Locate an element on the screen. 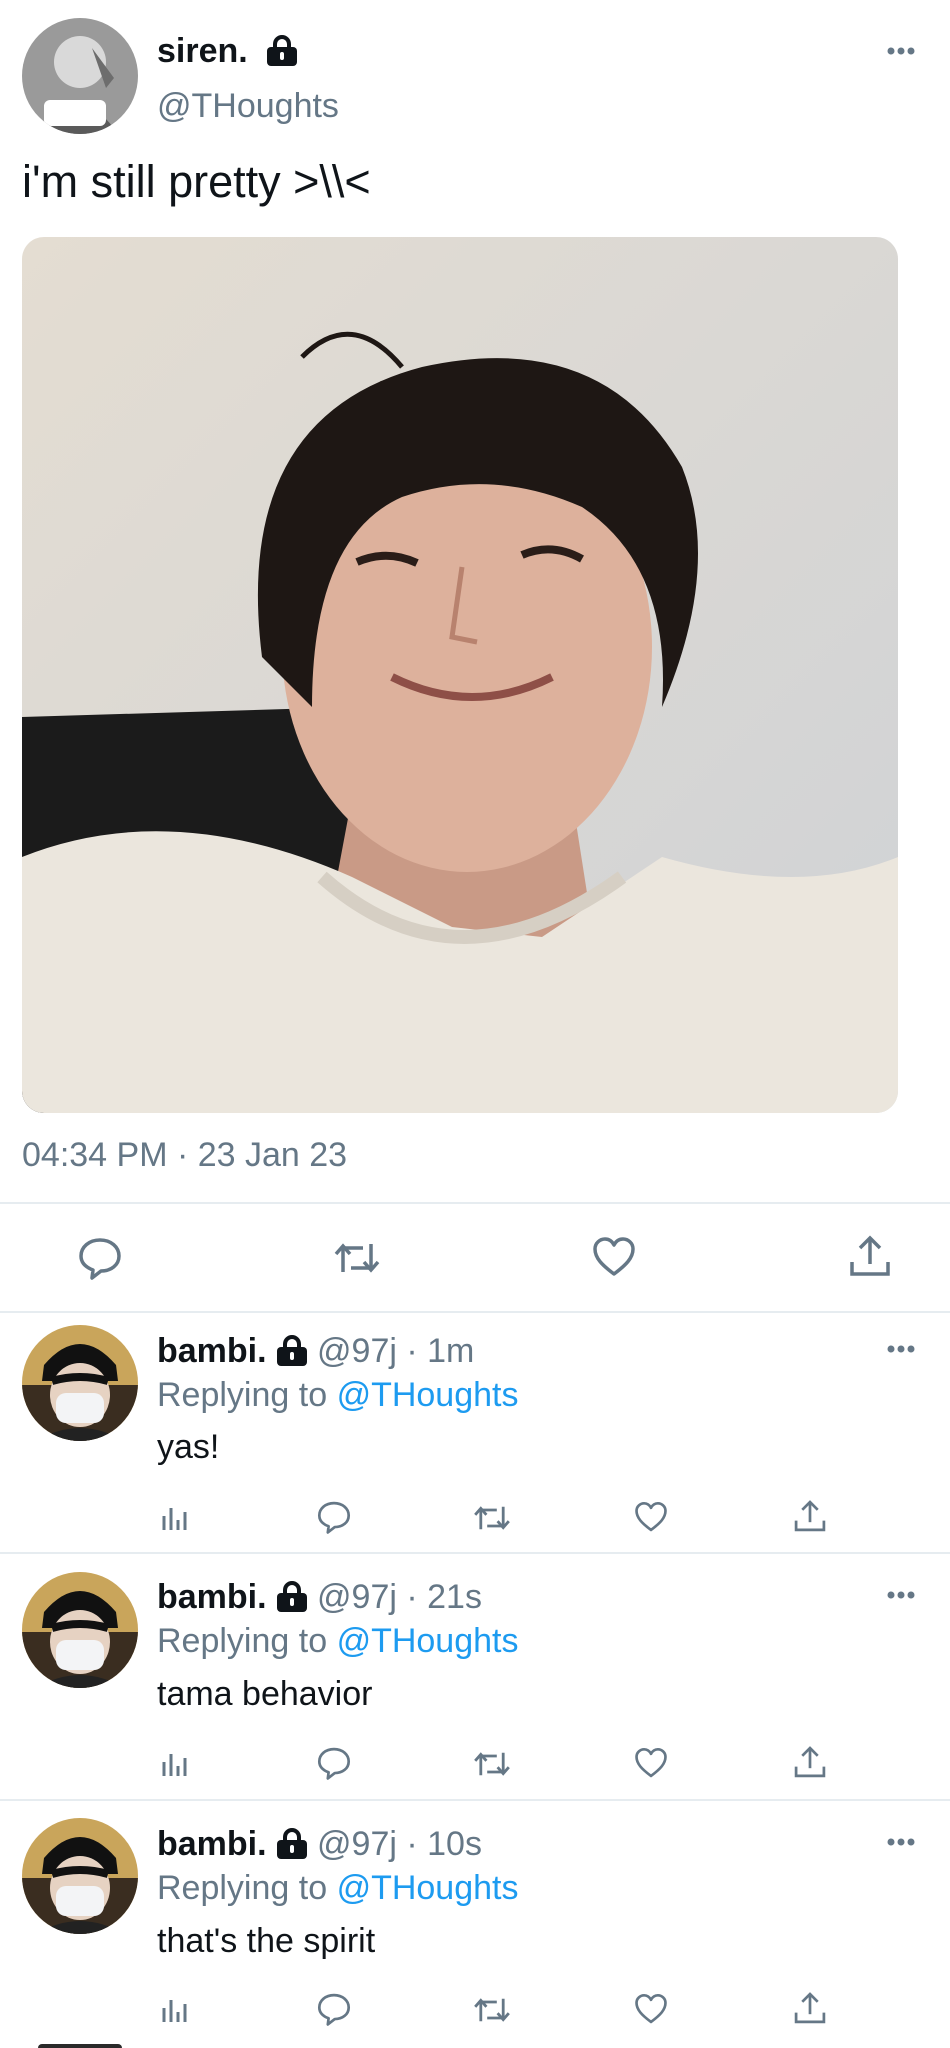 The height and width of the screenshot is (2048, 950). reply-text: that's the spirit is located at coordinates (266, 1941).